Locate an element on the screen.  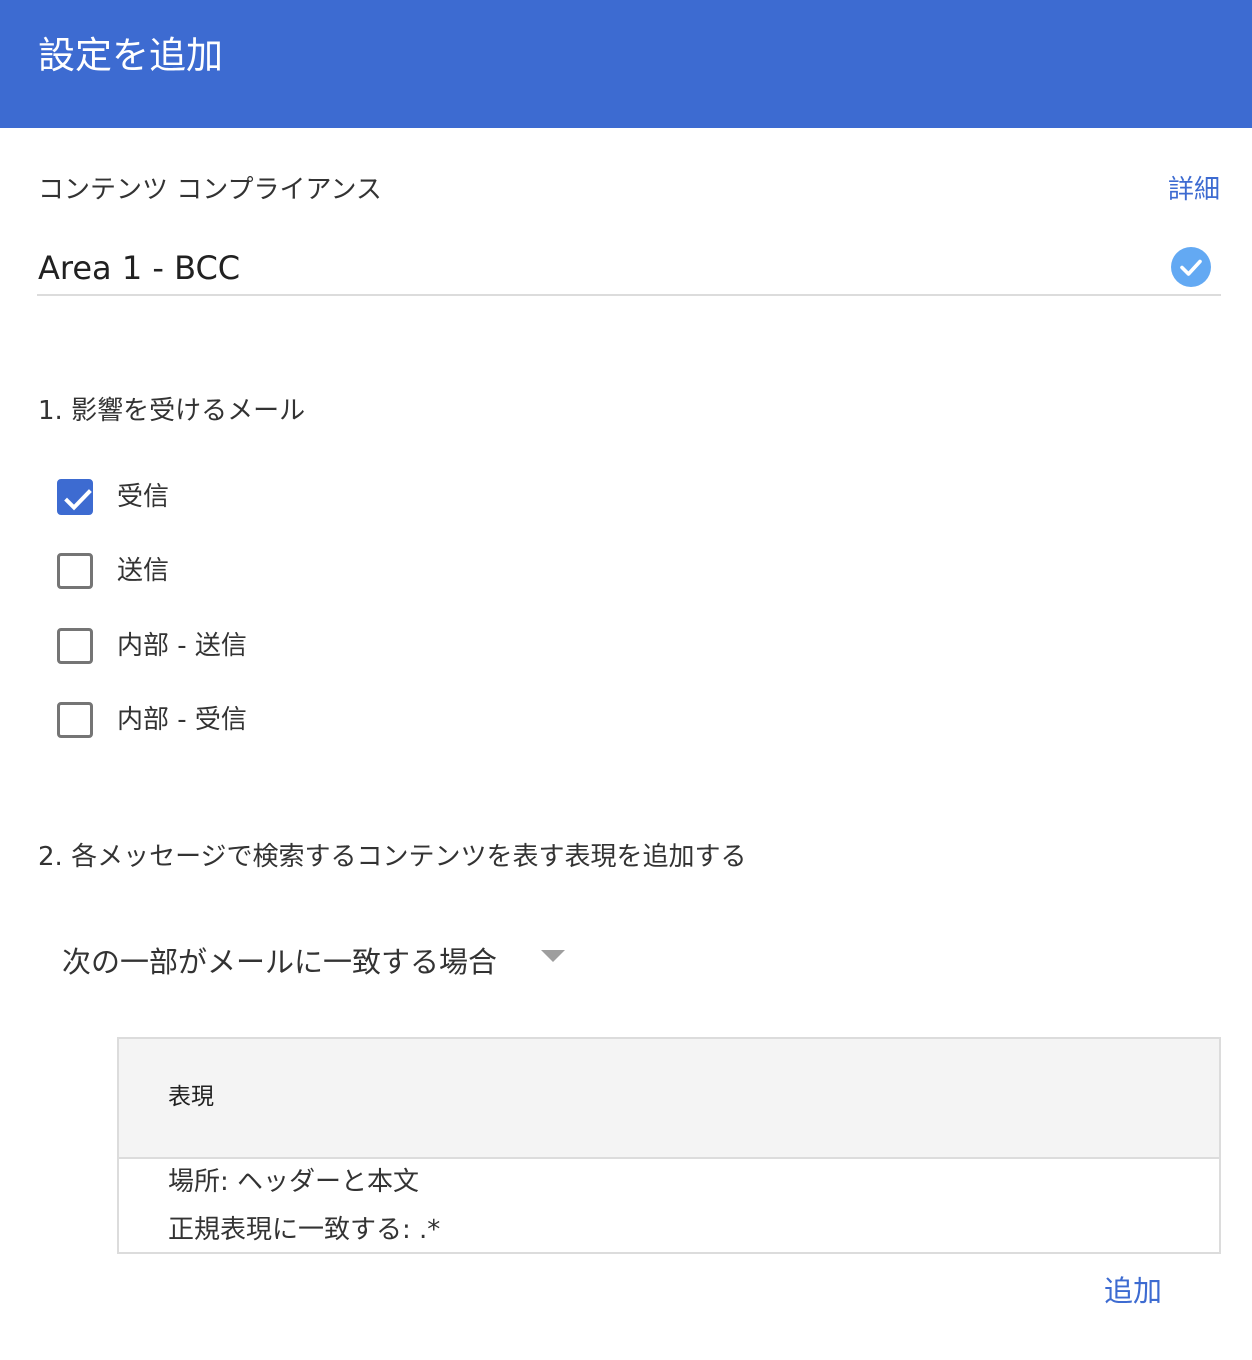
table-row: 場所: ヘッダーと本文 正規表現に一致する: .* is located at coordinates (669, 1205).